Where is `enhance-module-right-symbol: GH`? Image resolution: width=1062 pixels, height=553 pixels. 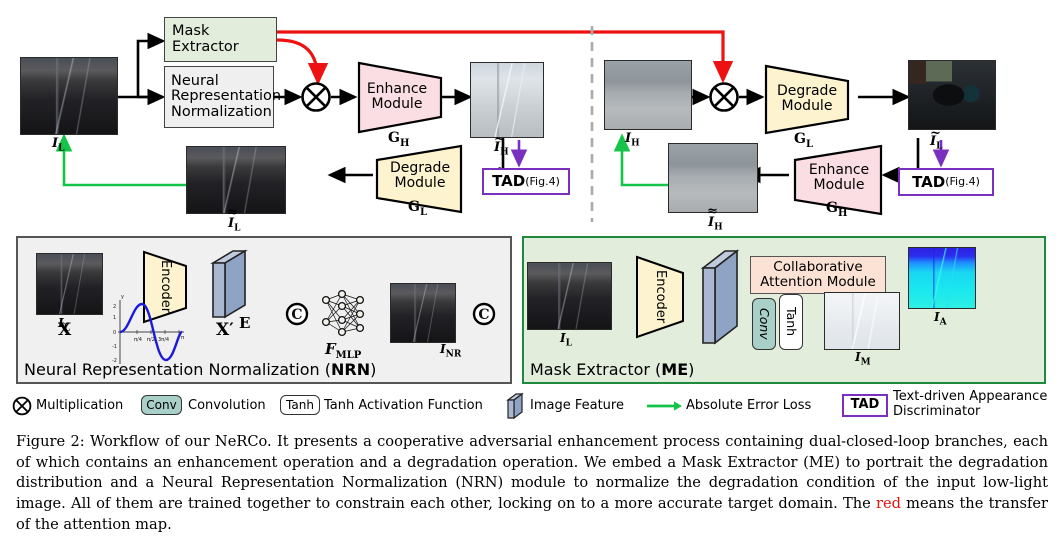
enhance-module-right-symbol: GH is located at coordinates (837, 209).